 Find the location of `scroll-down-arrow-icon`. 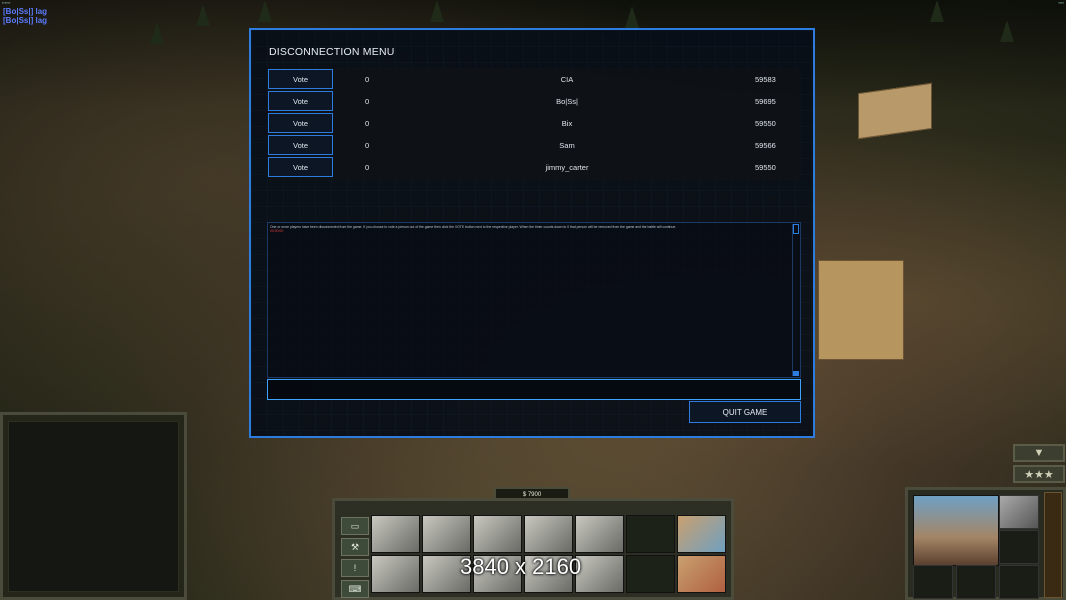

scroll-down-arrow-icon is located at coordinates (796, 373).